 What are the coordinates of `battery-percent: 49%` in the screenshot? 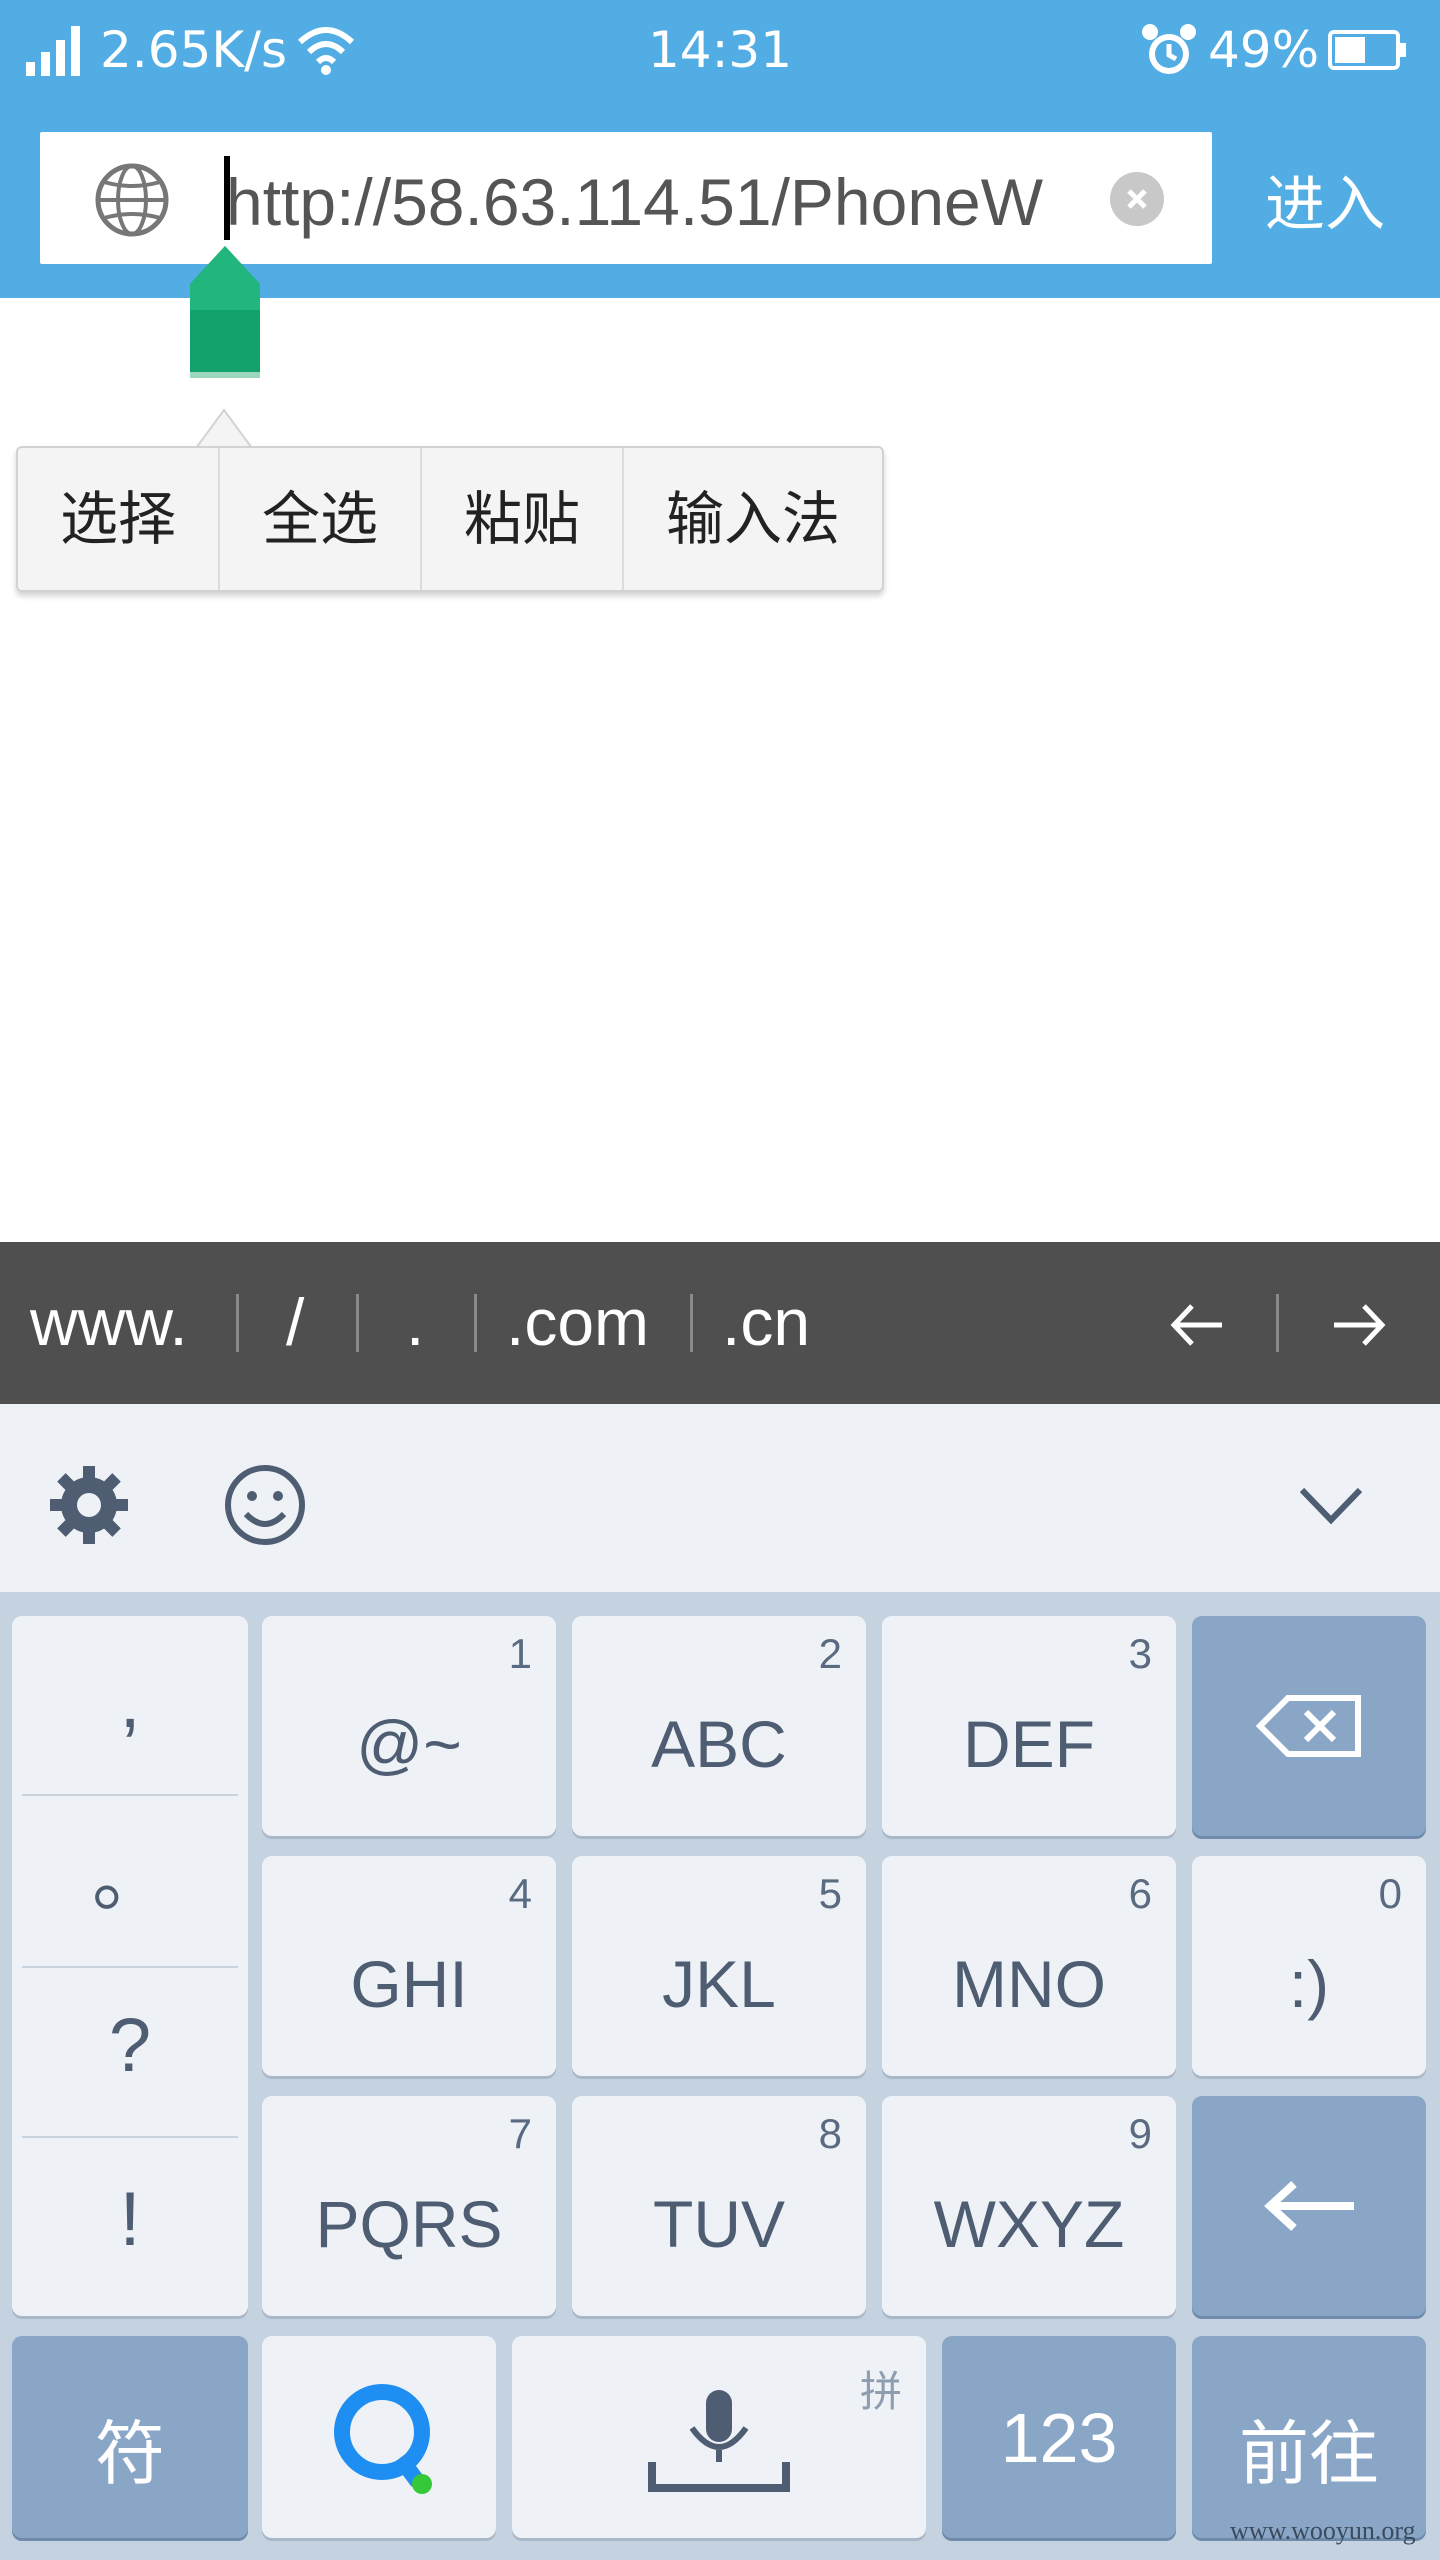 It's located at (1264, 50).